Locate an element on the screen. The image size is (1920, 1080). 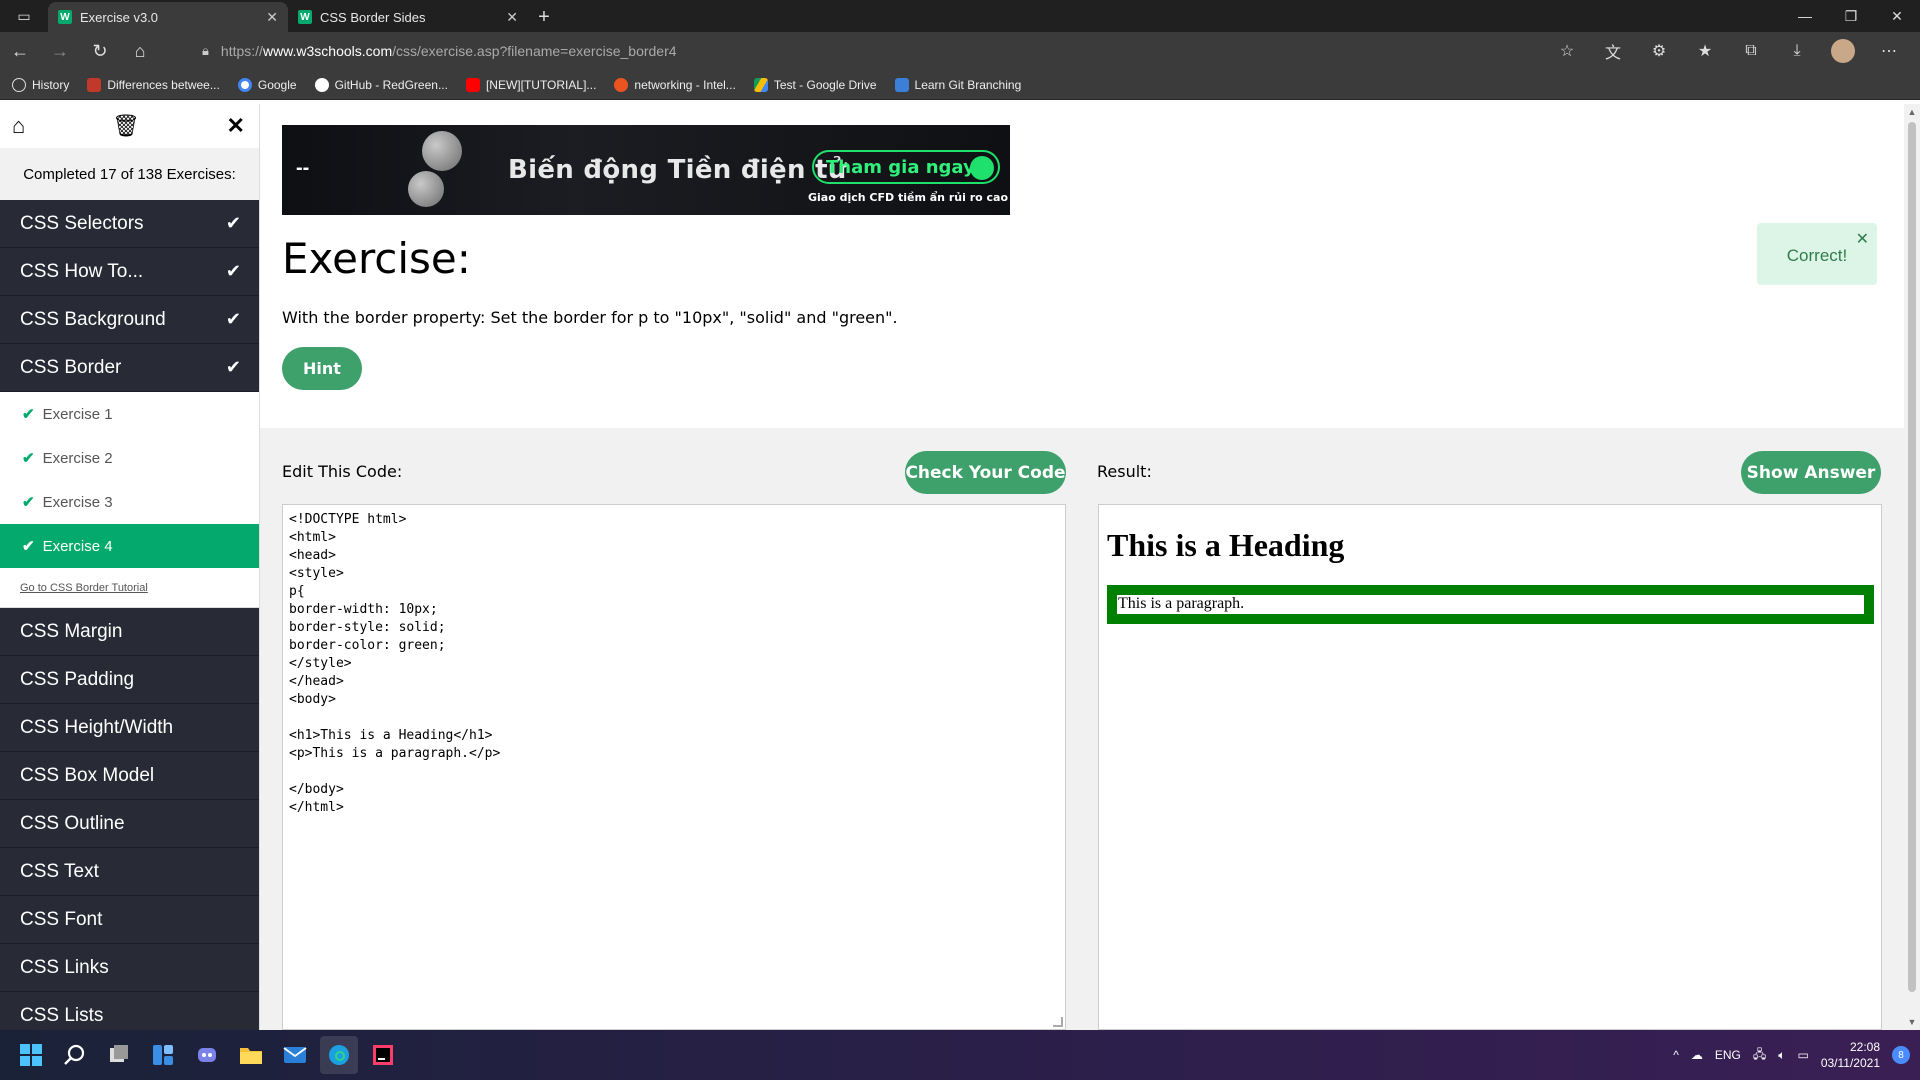
scroll-down-icon: ▼ is located at coordinates (1912, 1022).